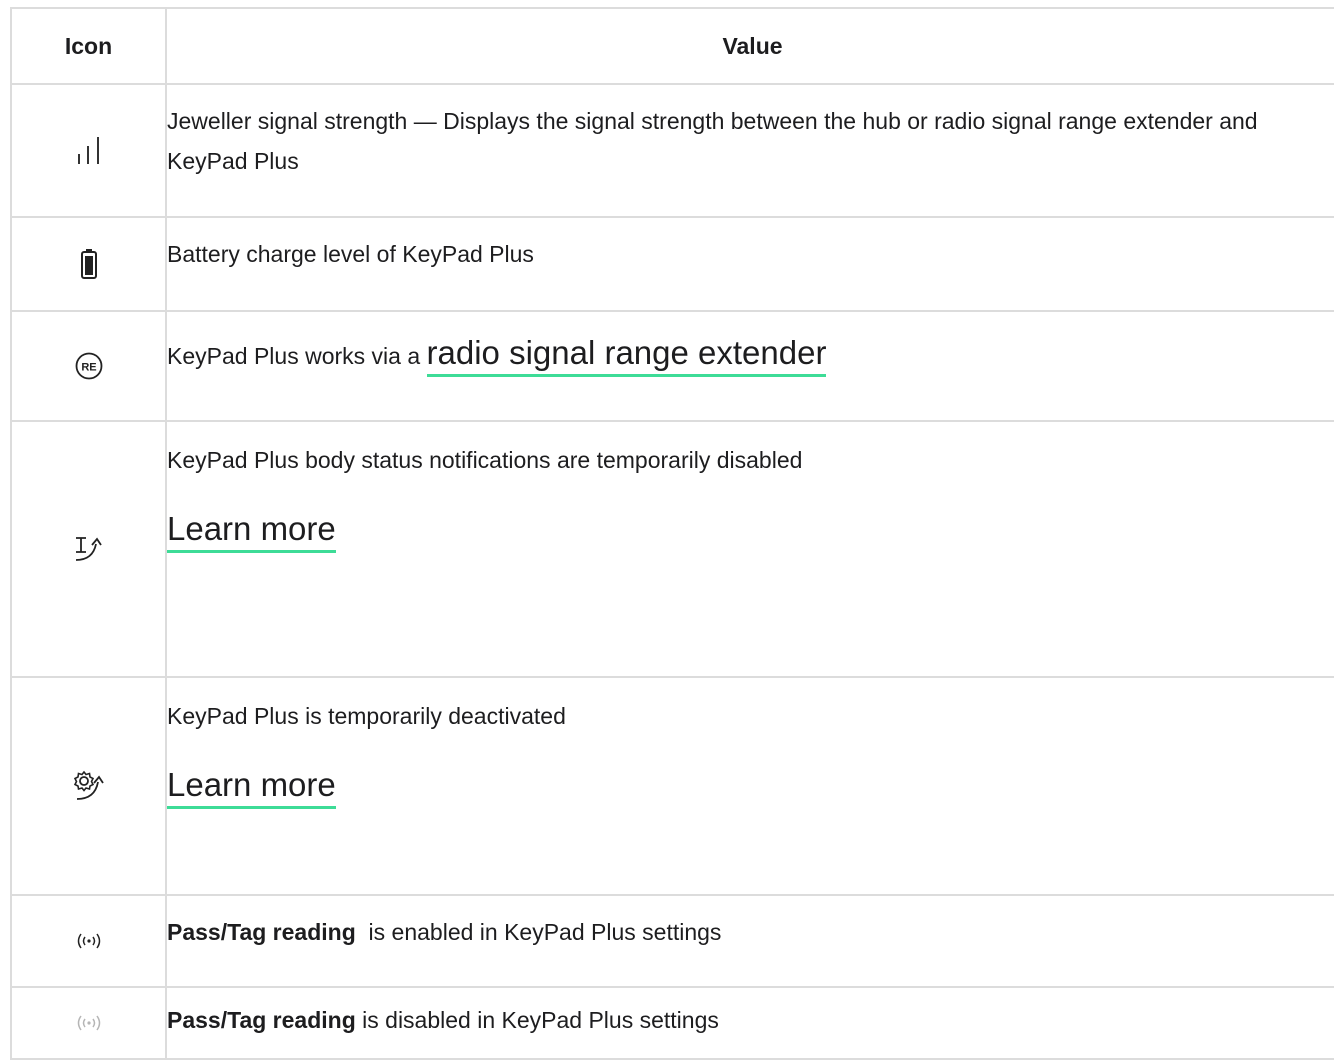 This screenshot has height=1060, width=1334. Describe the element at coordinates (88, 46) in the screenshot. I see `header-icon: Icon` at that location.